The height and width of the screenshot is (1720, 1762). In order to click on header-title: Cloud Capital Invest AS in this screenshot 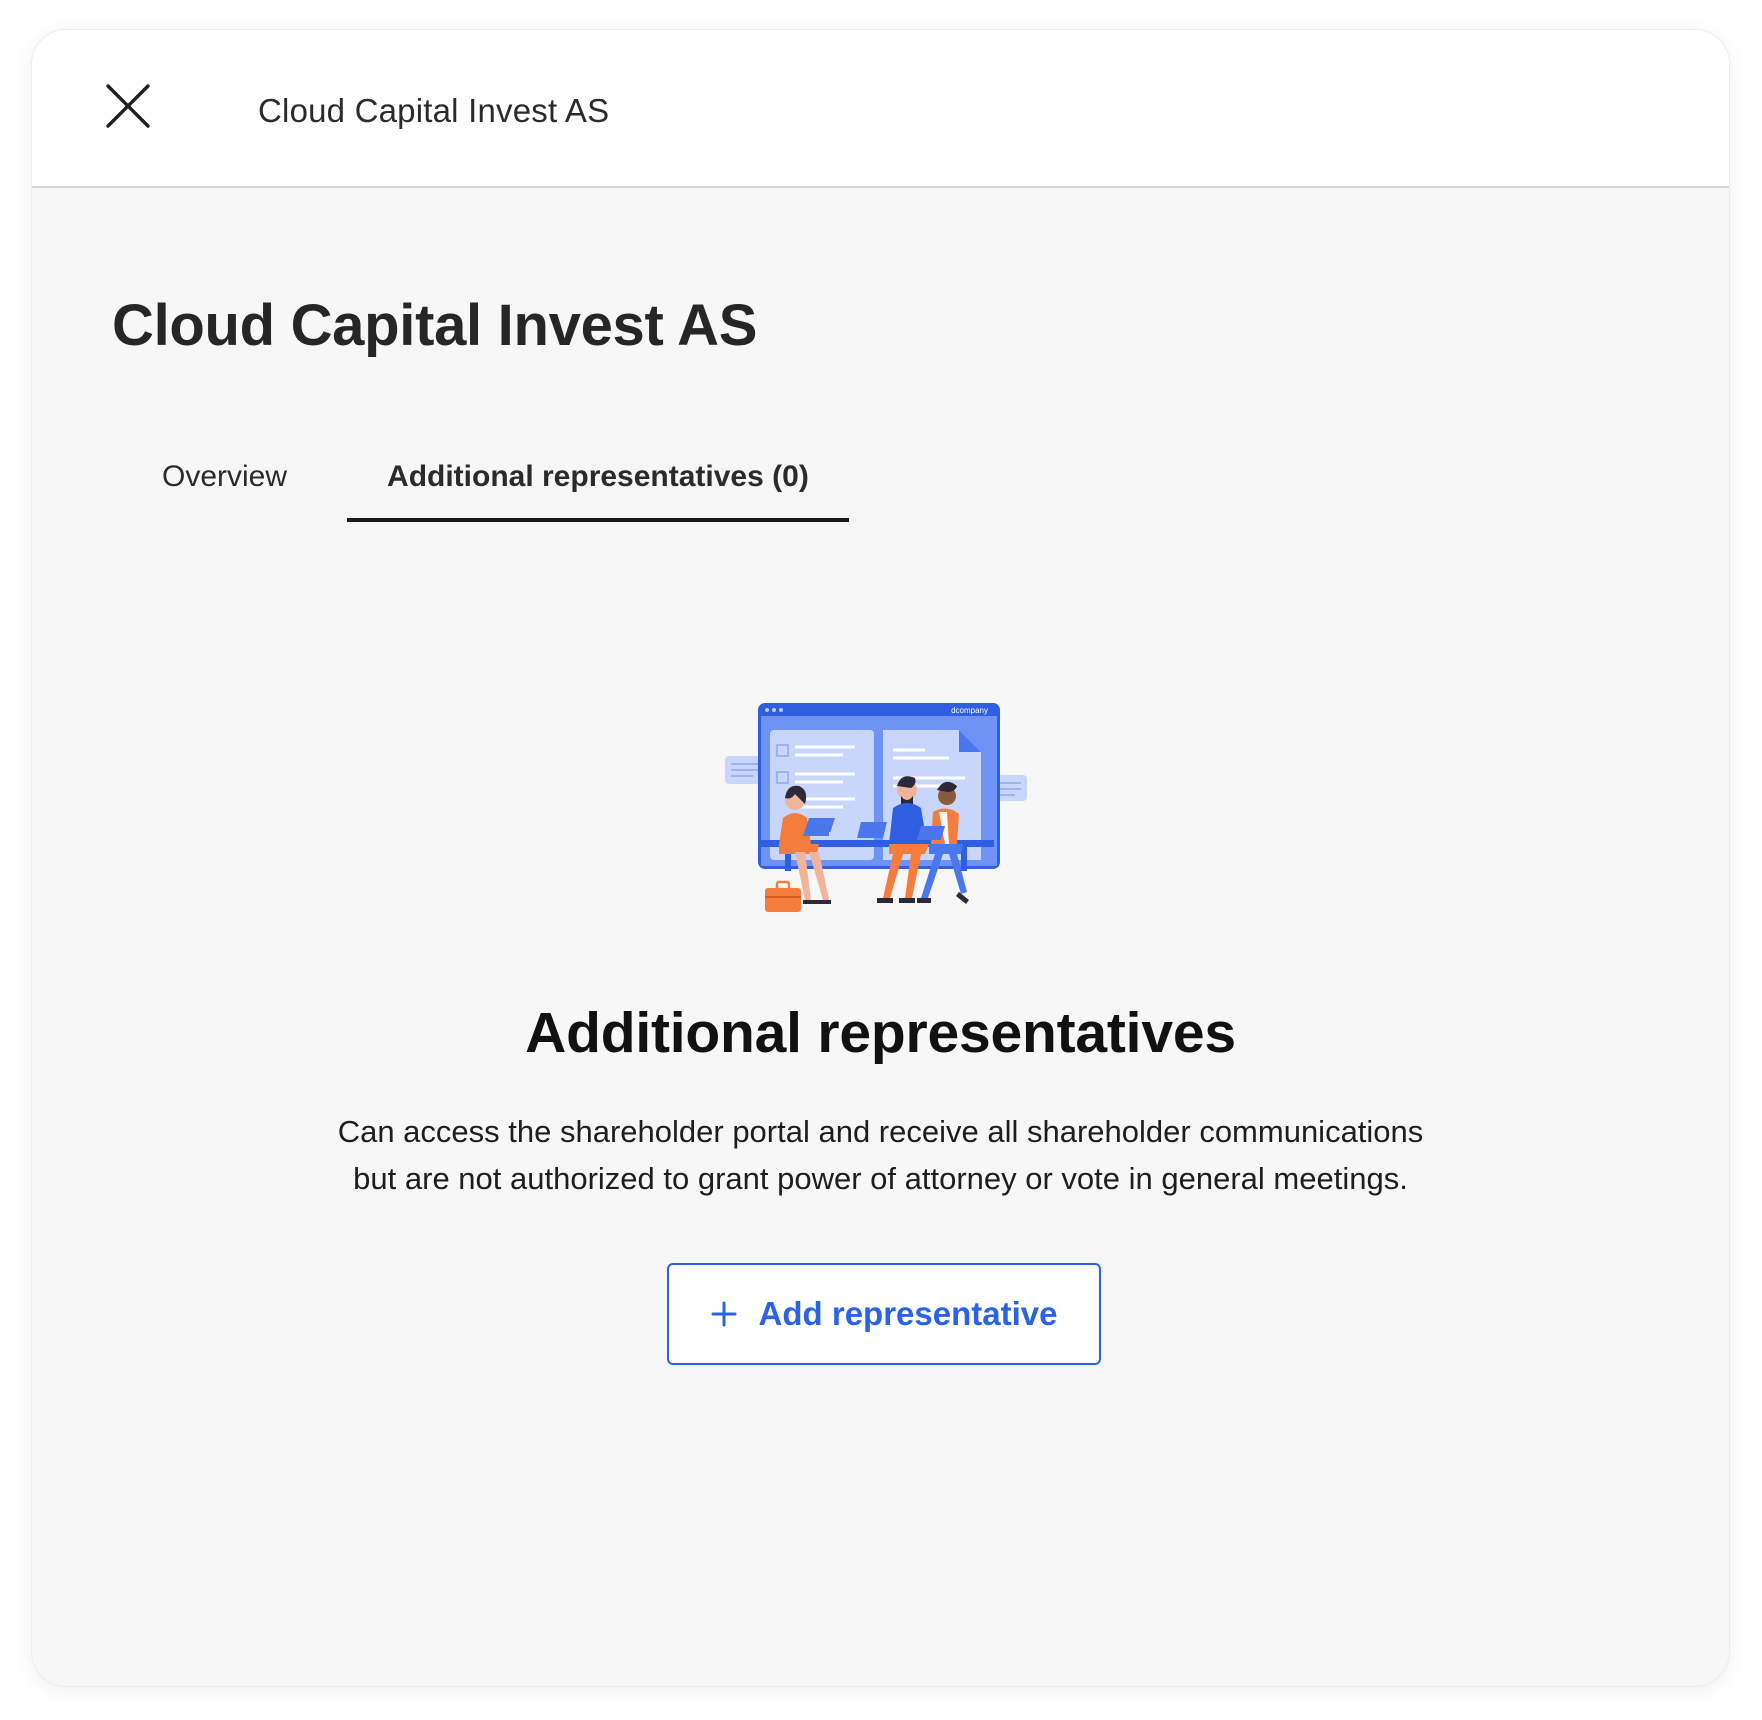, I will do `click(434, 110)`.